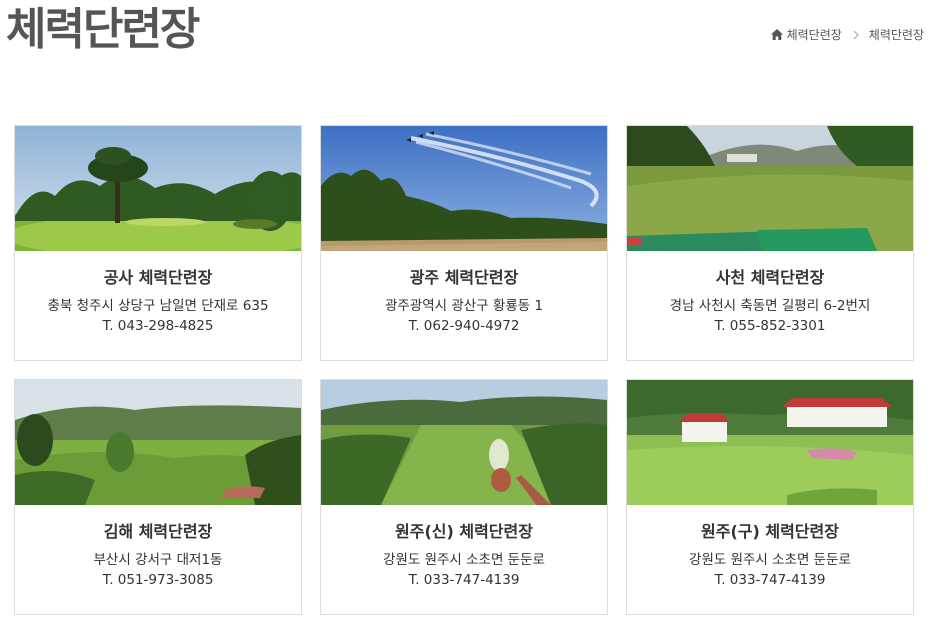  I want to click on facility-phone: T. 051-973-3085, so click(158, 580).